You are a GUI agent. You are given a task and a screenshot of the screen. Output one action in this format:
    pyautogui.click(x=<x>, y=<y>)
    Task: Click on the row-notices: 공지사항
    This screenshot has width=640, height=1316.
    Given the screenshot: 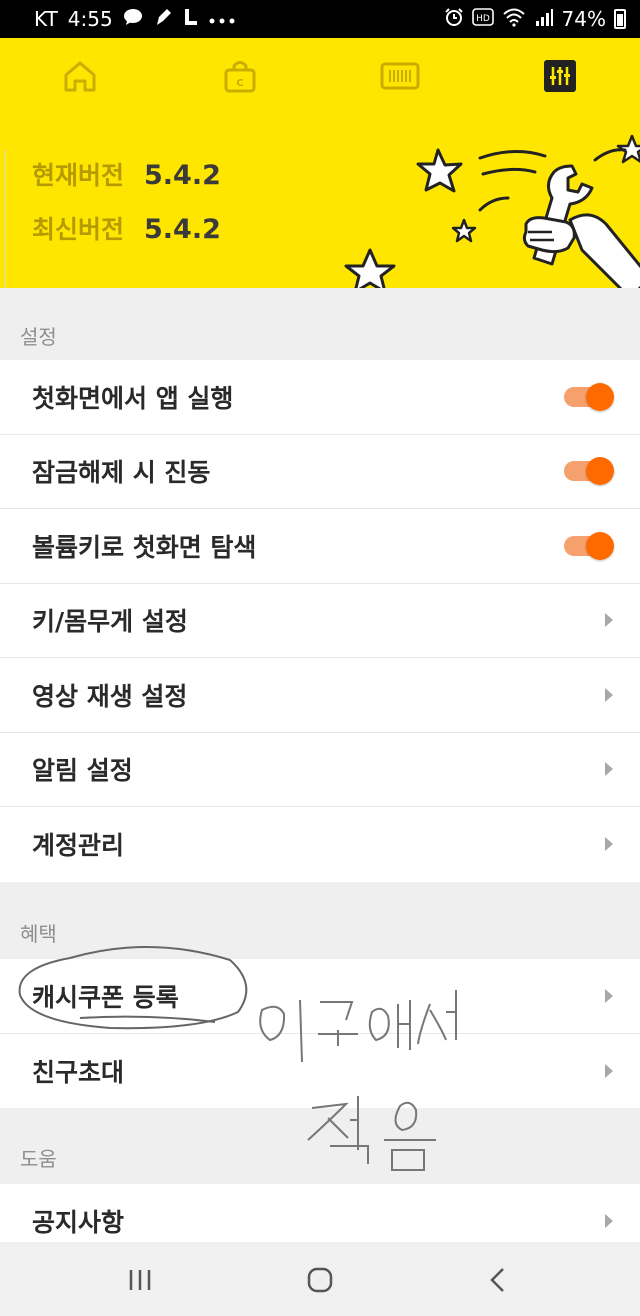 What is the action you would take?
    pyautogui.click(x=320, y=1213)
    